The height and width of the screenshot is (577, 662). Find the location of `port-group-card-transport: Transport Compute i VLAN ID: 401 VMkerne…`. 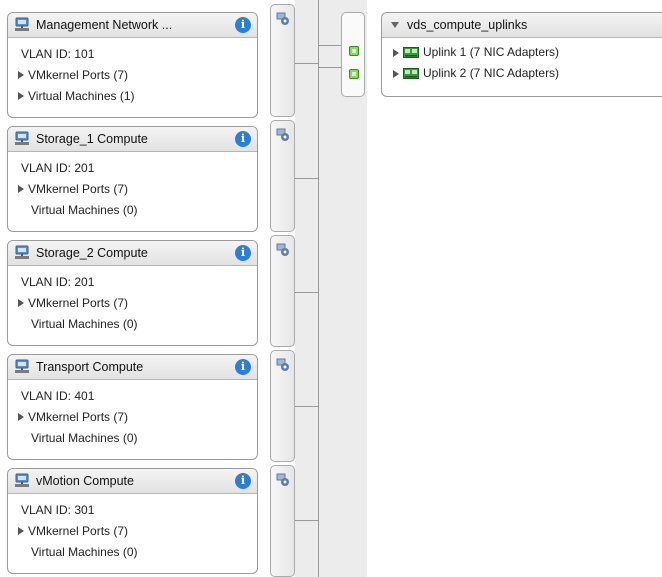

port-group-card-transport: Transport Compute i VLAN ID: 401 VMkerne… is located at coordinates (132, 407).